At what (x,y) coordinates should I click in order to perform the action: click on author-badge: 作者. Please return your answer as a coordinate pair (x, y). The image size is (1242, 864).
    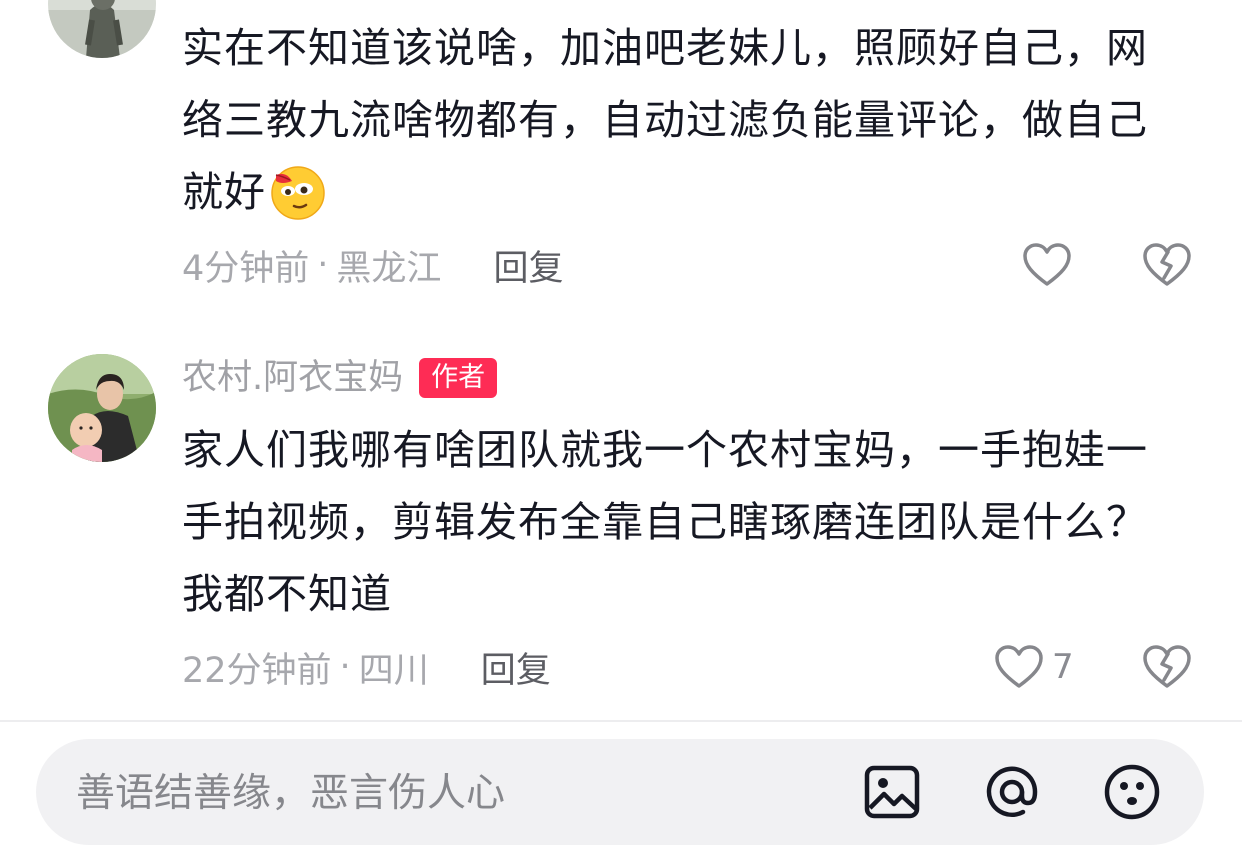
    Looking at the image, I should click on (458, 378).